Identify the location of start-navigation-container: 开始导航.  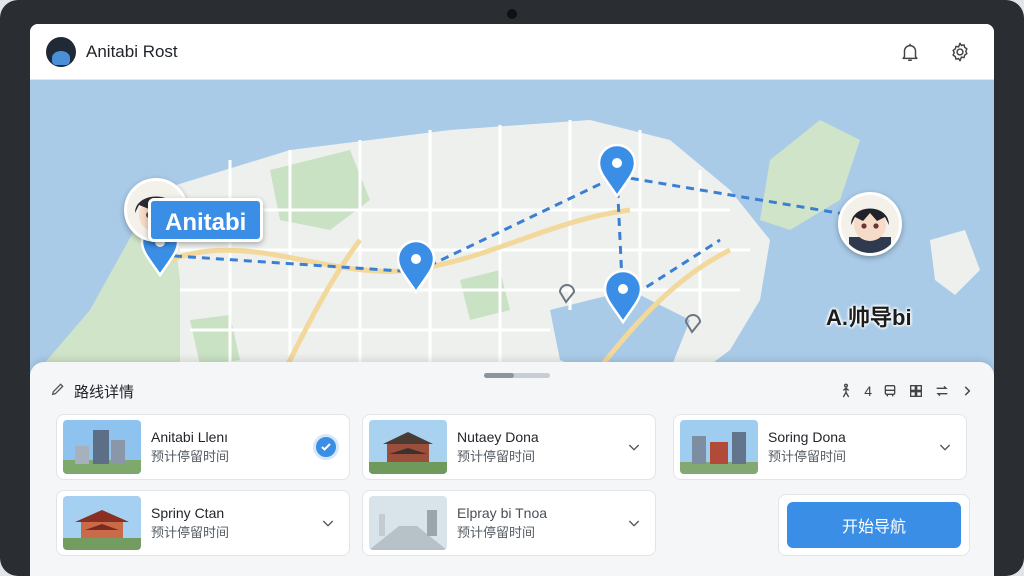
(874, 525).